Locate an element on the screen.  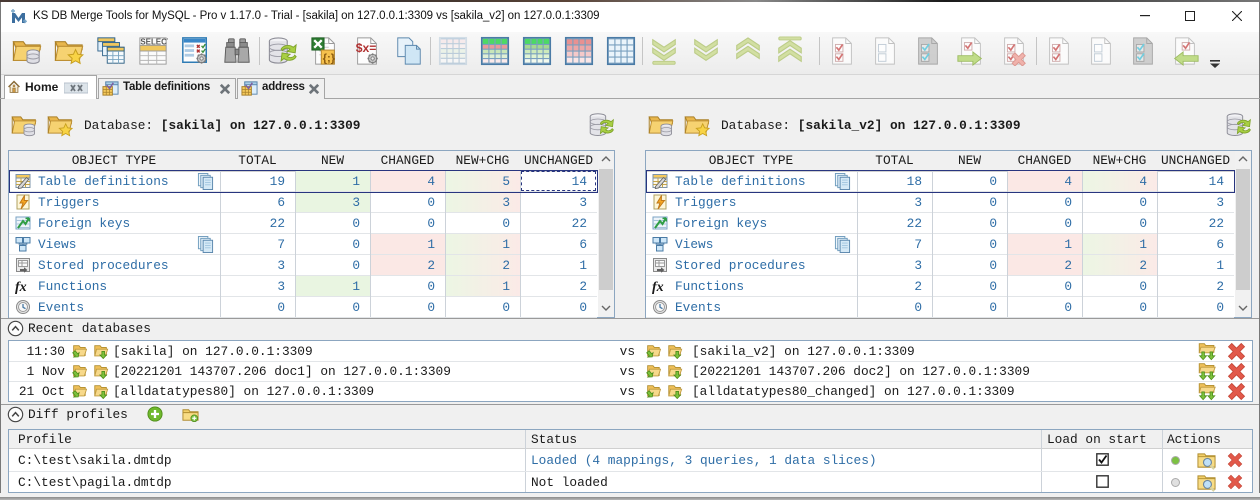
svg-text: SELECT is located at coordinates (154, 41).